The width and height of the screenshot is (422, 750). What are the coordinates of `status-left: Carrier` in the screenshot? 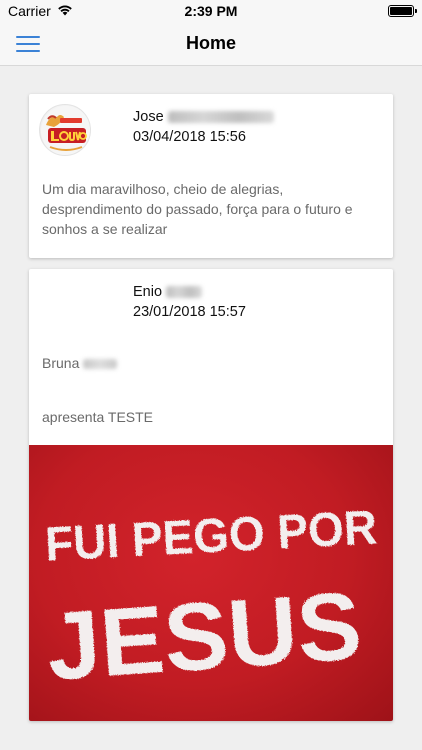 It's located at (40, 11).